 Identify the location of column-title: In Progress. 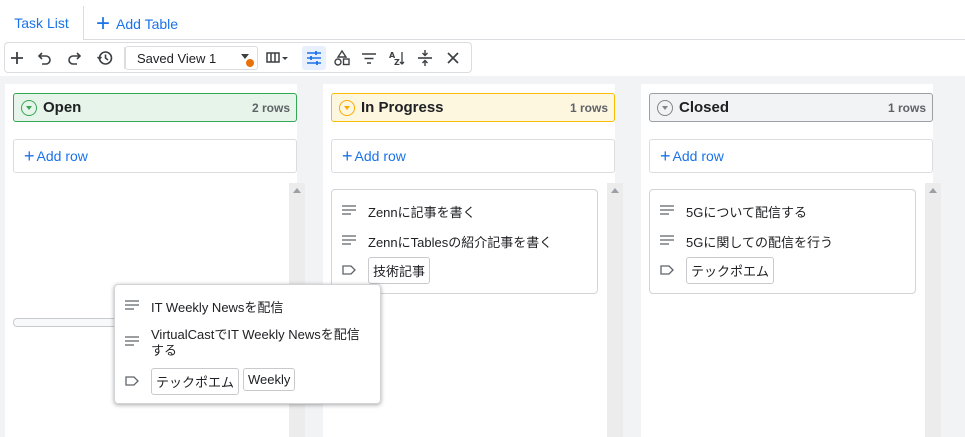
(402, 107).